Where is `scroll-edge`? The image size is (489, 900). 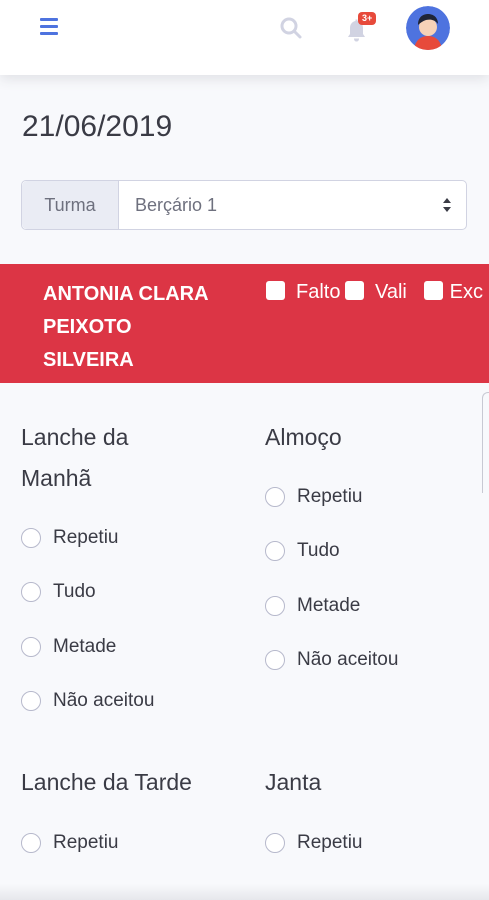 scroll-edge is located at coordinates (485, 442).